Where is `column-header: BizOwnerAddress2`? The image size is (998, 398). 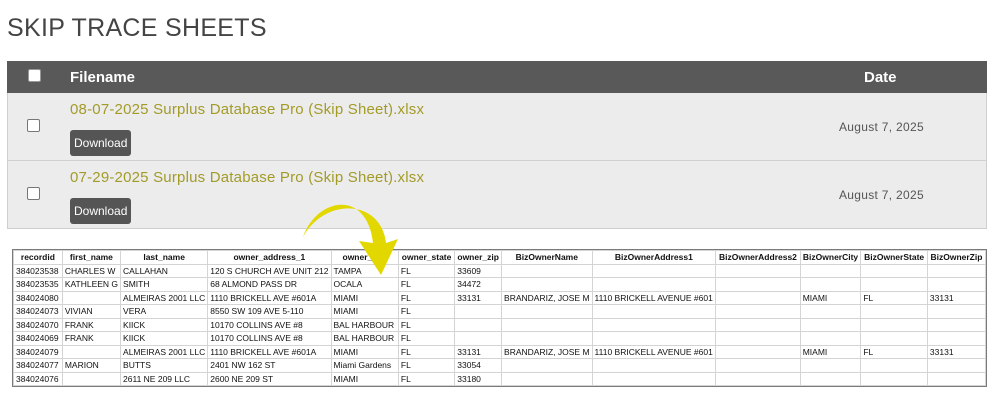
column-header: BizOwnerAddress2 is located at coordinates (758, 257).